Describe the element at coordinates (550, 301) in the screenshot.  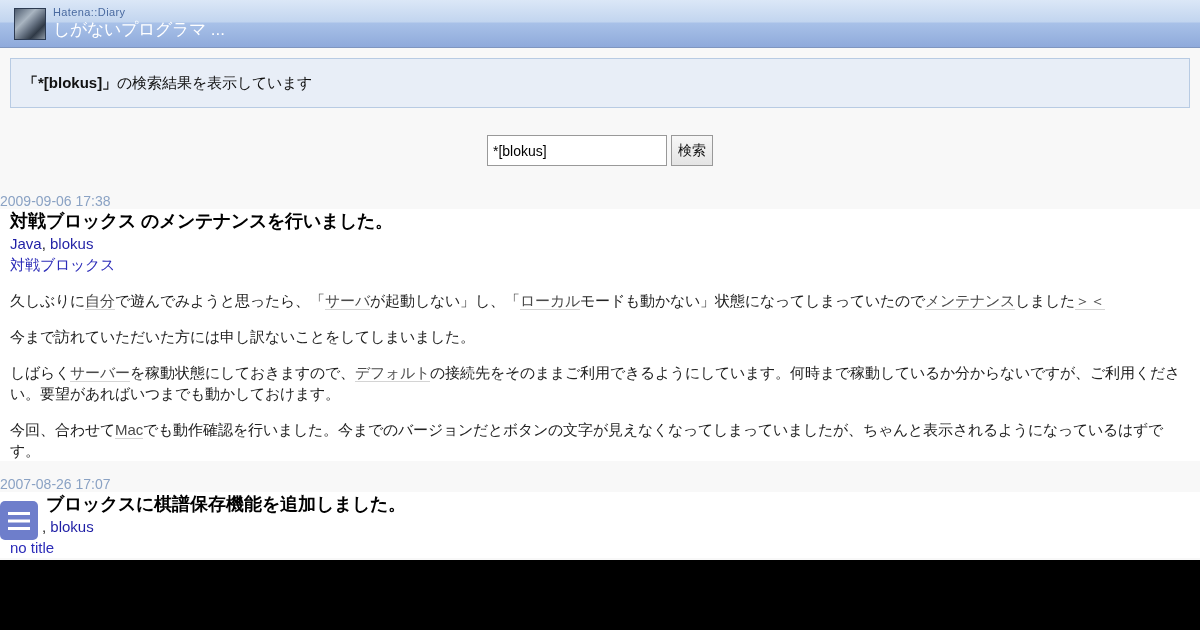
I see `keyword-link: ローカル` at that location.